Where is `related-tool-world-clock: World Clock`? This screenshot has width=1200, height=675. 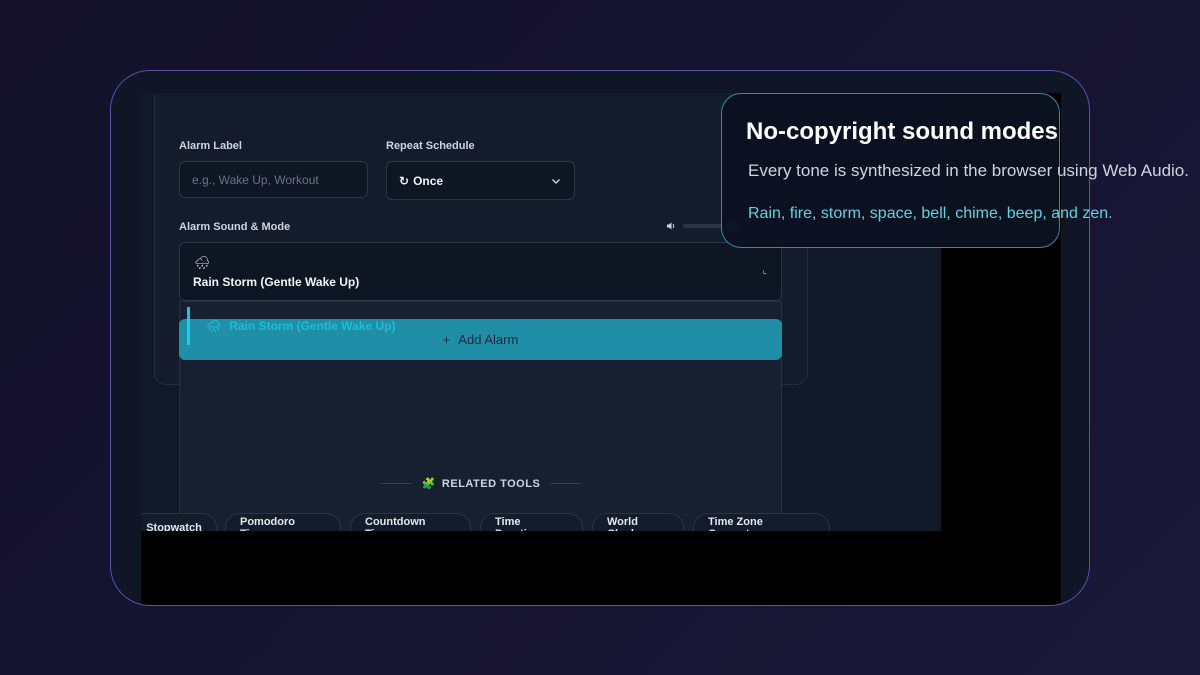 related-tool-world-clock: World Clock is located at coordinates (638, 522).